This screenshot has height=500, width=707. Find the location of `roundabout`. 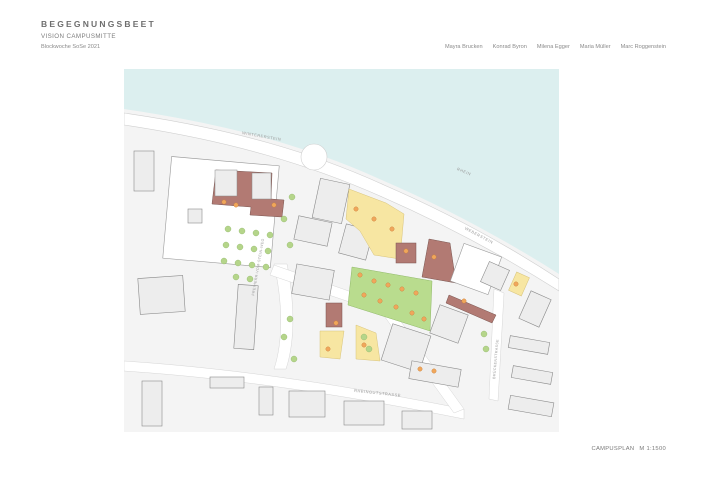

roundabout is located at coordinates (314, 157).